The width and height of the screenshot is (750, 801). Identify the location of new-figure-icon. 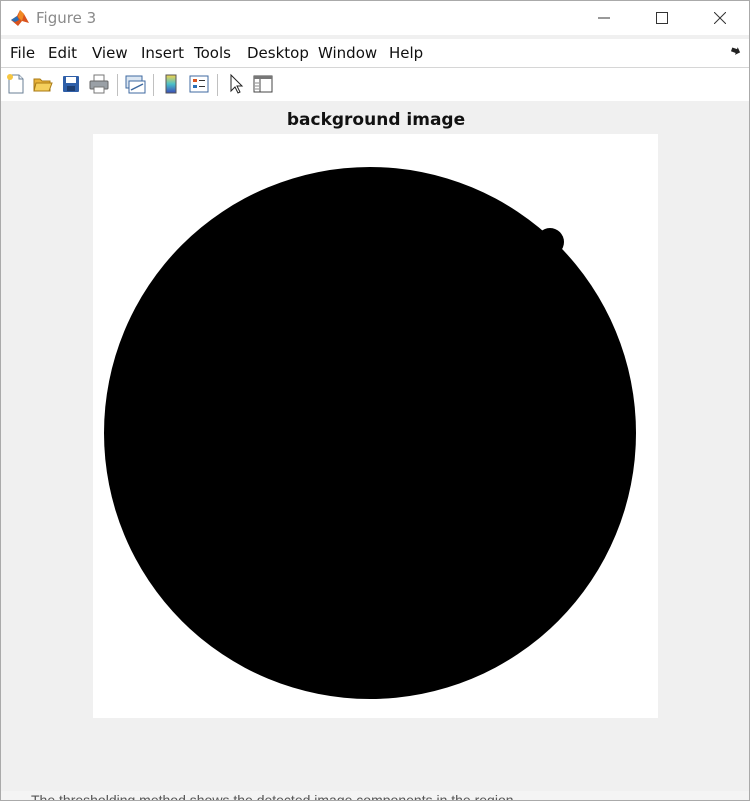
(16, 84).